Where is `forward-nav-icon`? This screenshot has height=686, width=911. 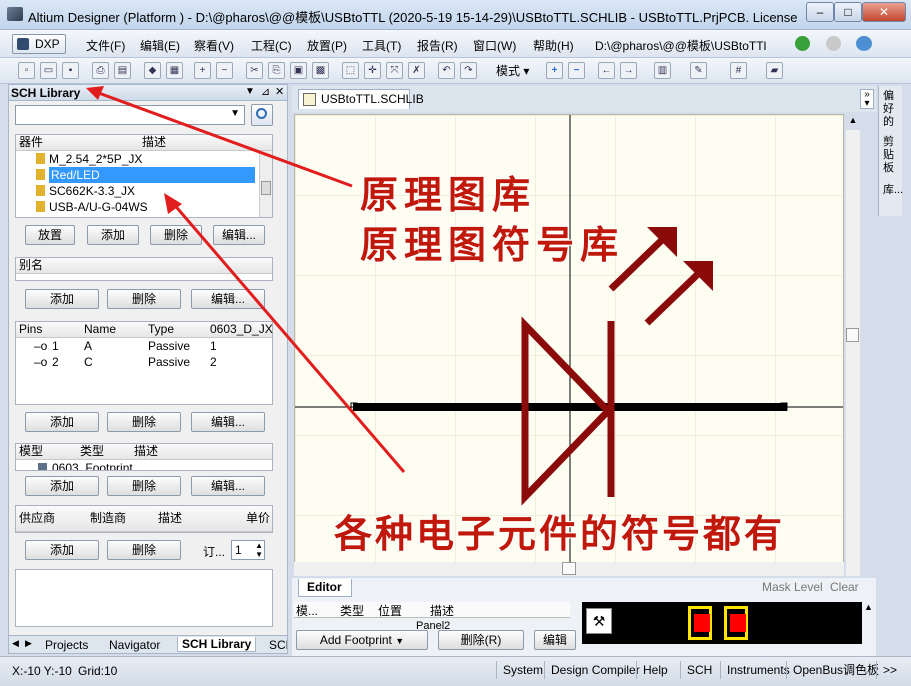
forward-nav-icon is located at coordinates (833, 43).